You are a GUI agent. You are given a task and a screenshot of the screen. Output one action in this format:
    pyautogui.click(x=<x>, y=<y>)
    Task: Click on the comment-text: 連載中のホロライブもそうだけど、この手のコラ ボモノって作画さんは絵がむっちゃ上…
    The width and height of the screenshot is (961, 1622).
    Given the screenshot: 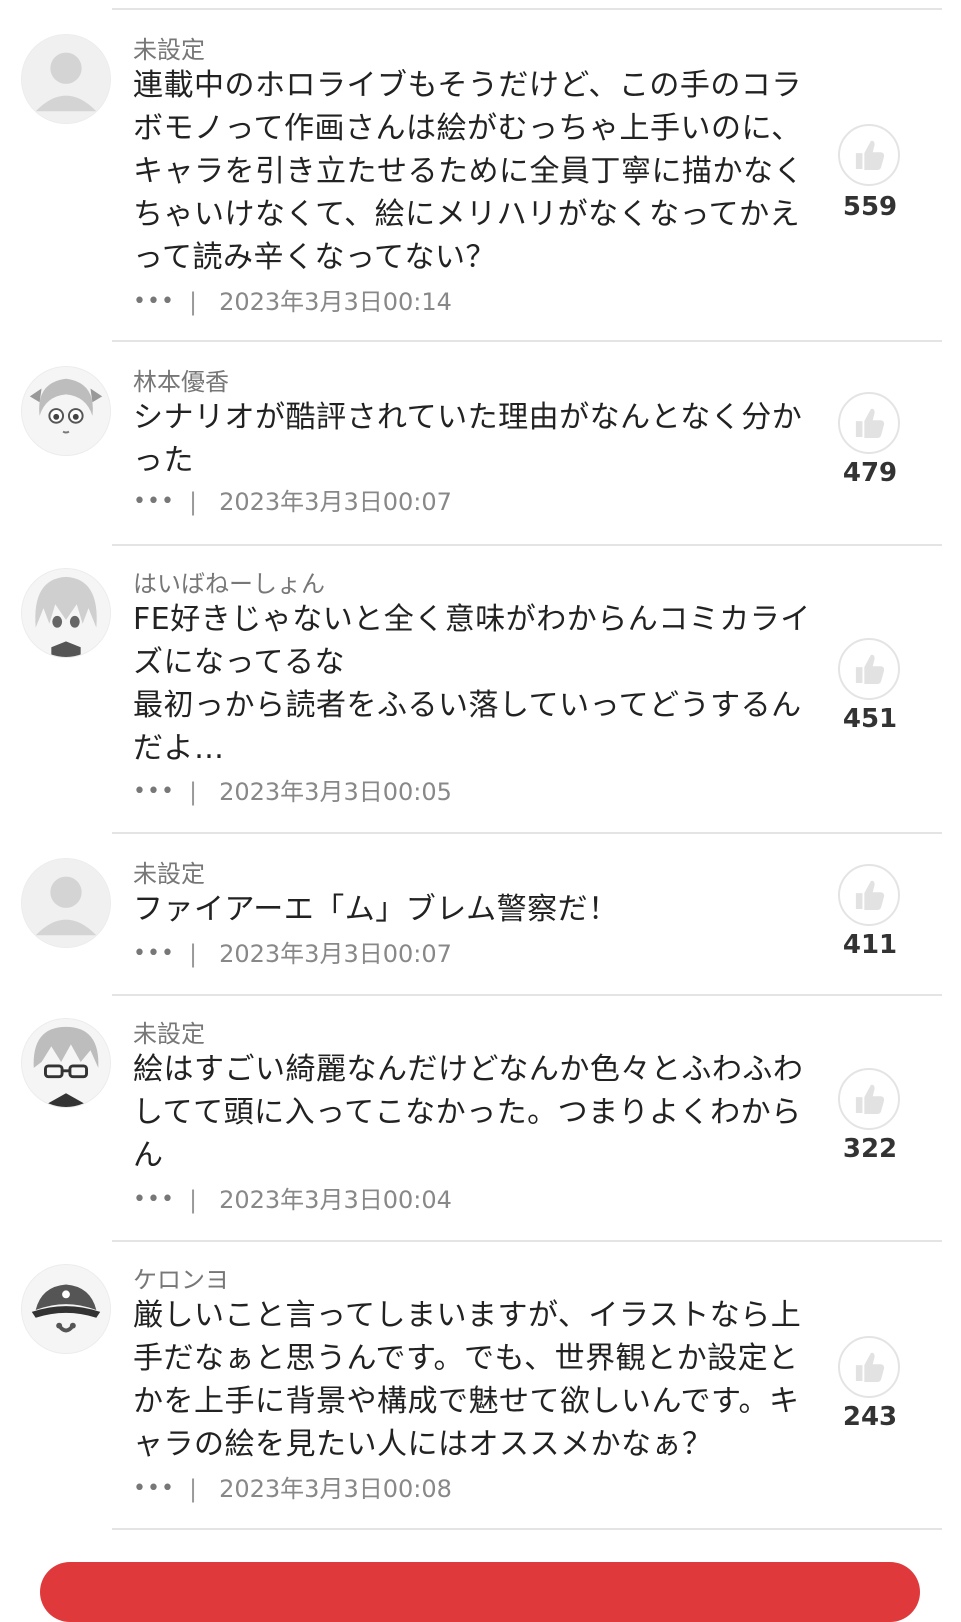 What is the action you would take?
    pyautogui.click(x=468, y=171)
    